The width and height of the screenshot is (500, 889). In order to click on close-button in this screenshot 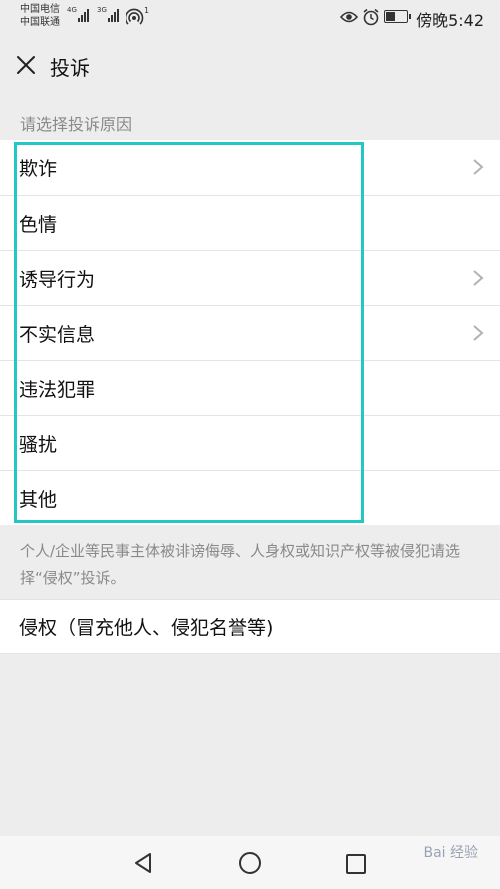, I will do `click(26, 65)`.